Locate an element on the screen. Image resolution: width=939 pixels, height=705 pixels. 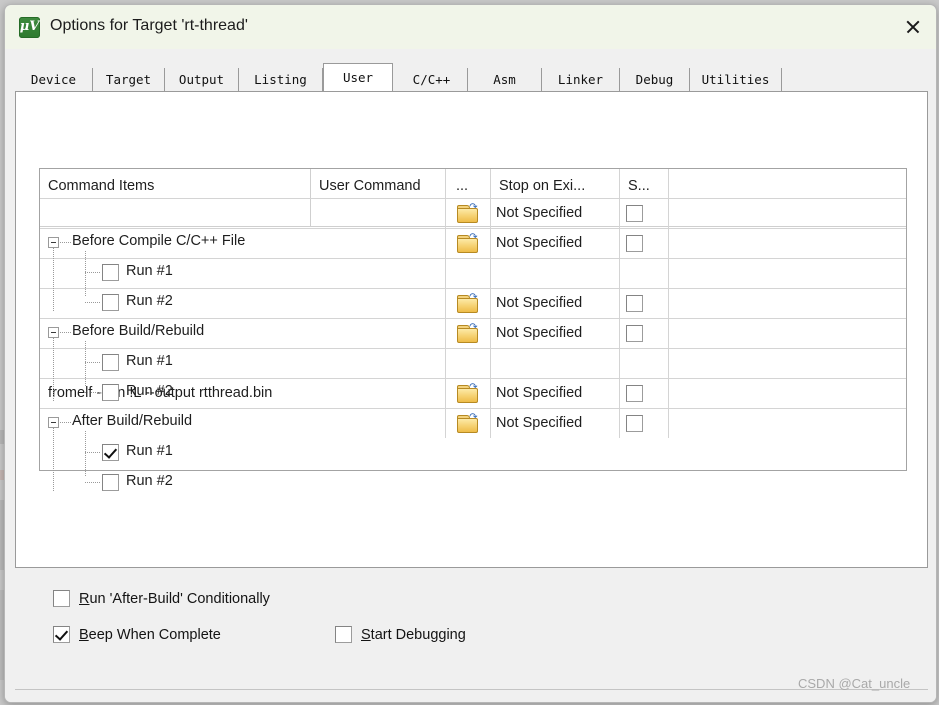
table-row: ↷ Not Specified is located at coordinates (473, 214).